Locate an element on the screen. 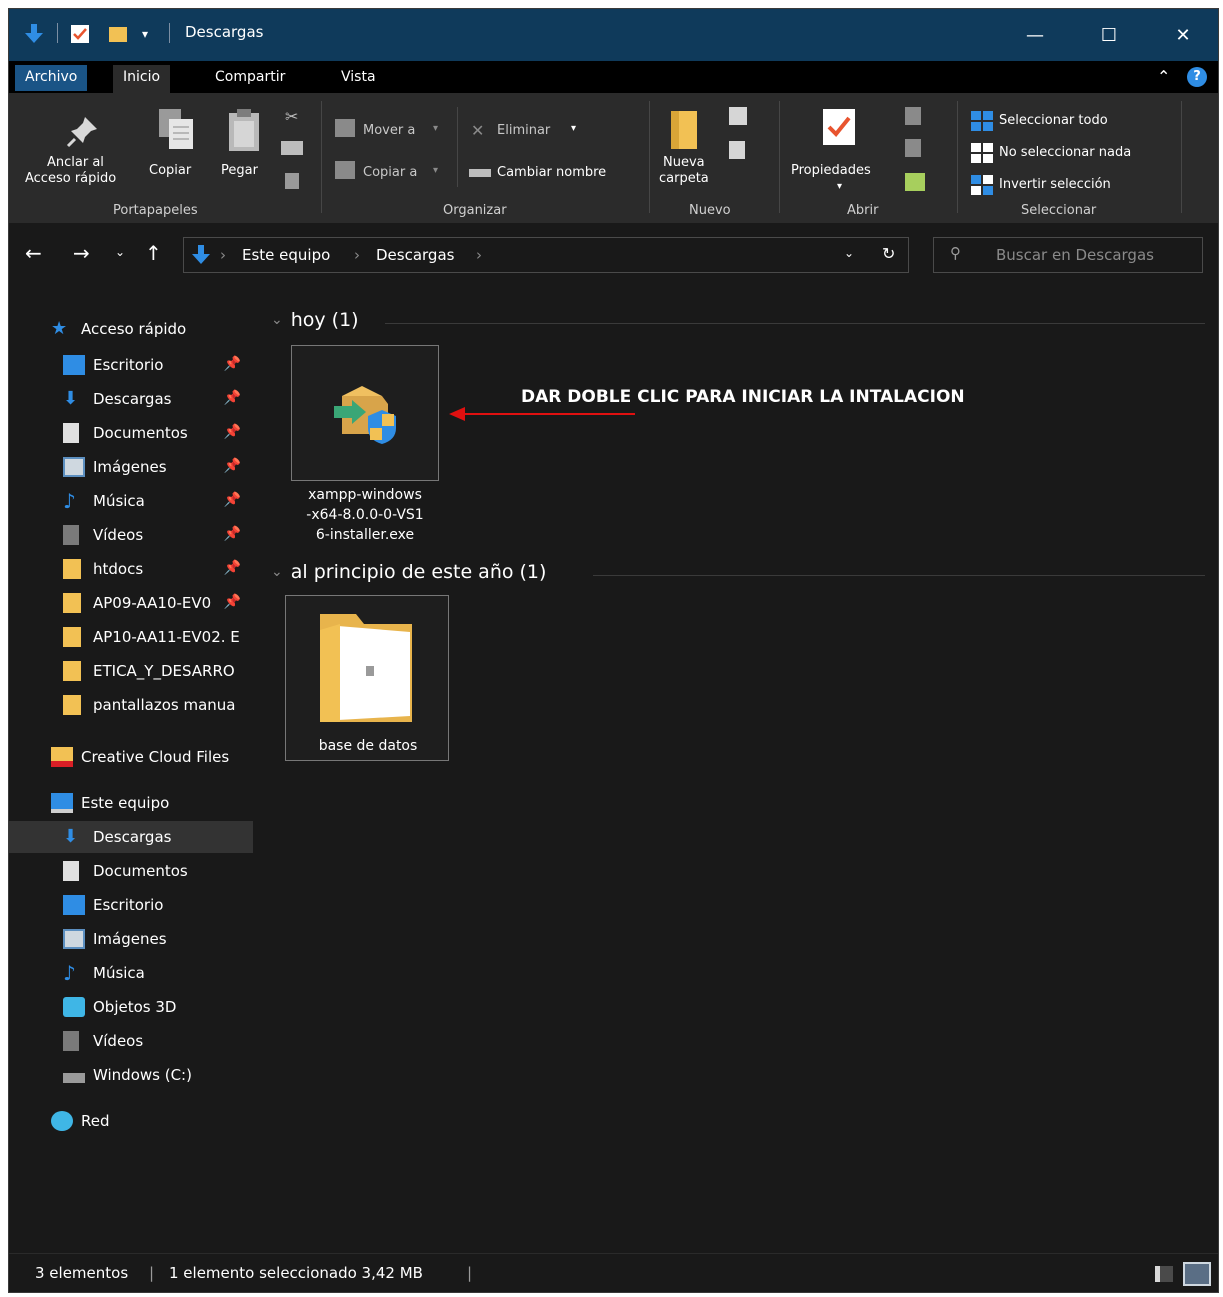 The height and width of the screenshot is (1297, 1223). new-folder-icon is located at coordinates (118, 34).